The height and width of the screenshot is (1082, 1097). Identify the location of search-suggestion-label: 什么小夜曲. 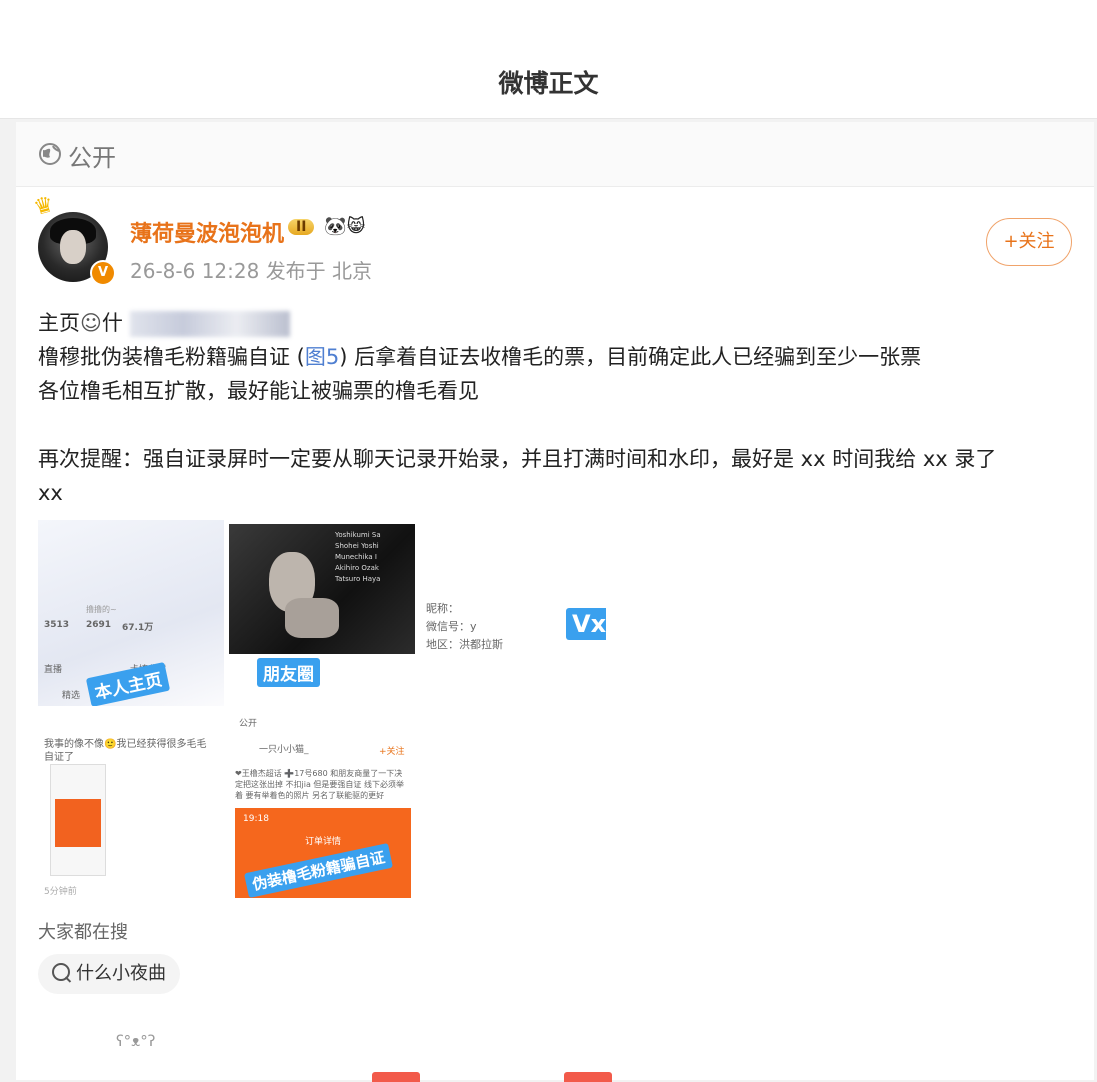
(121, 973).